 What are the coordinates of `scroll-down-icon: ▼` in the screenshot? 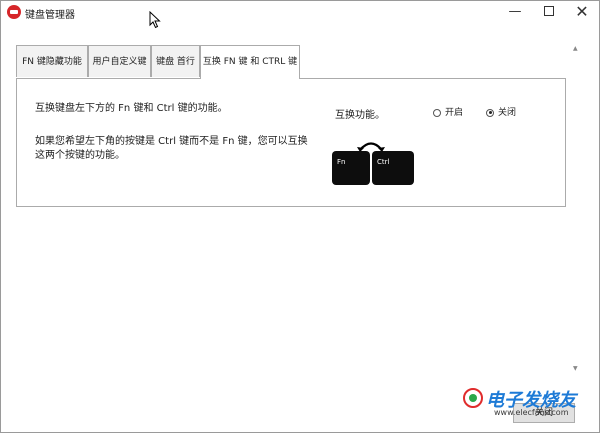 It's located at (575, 368).